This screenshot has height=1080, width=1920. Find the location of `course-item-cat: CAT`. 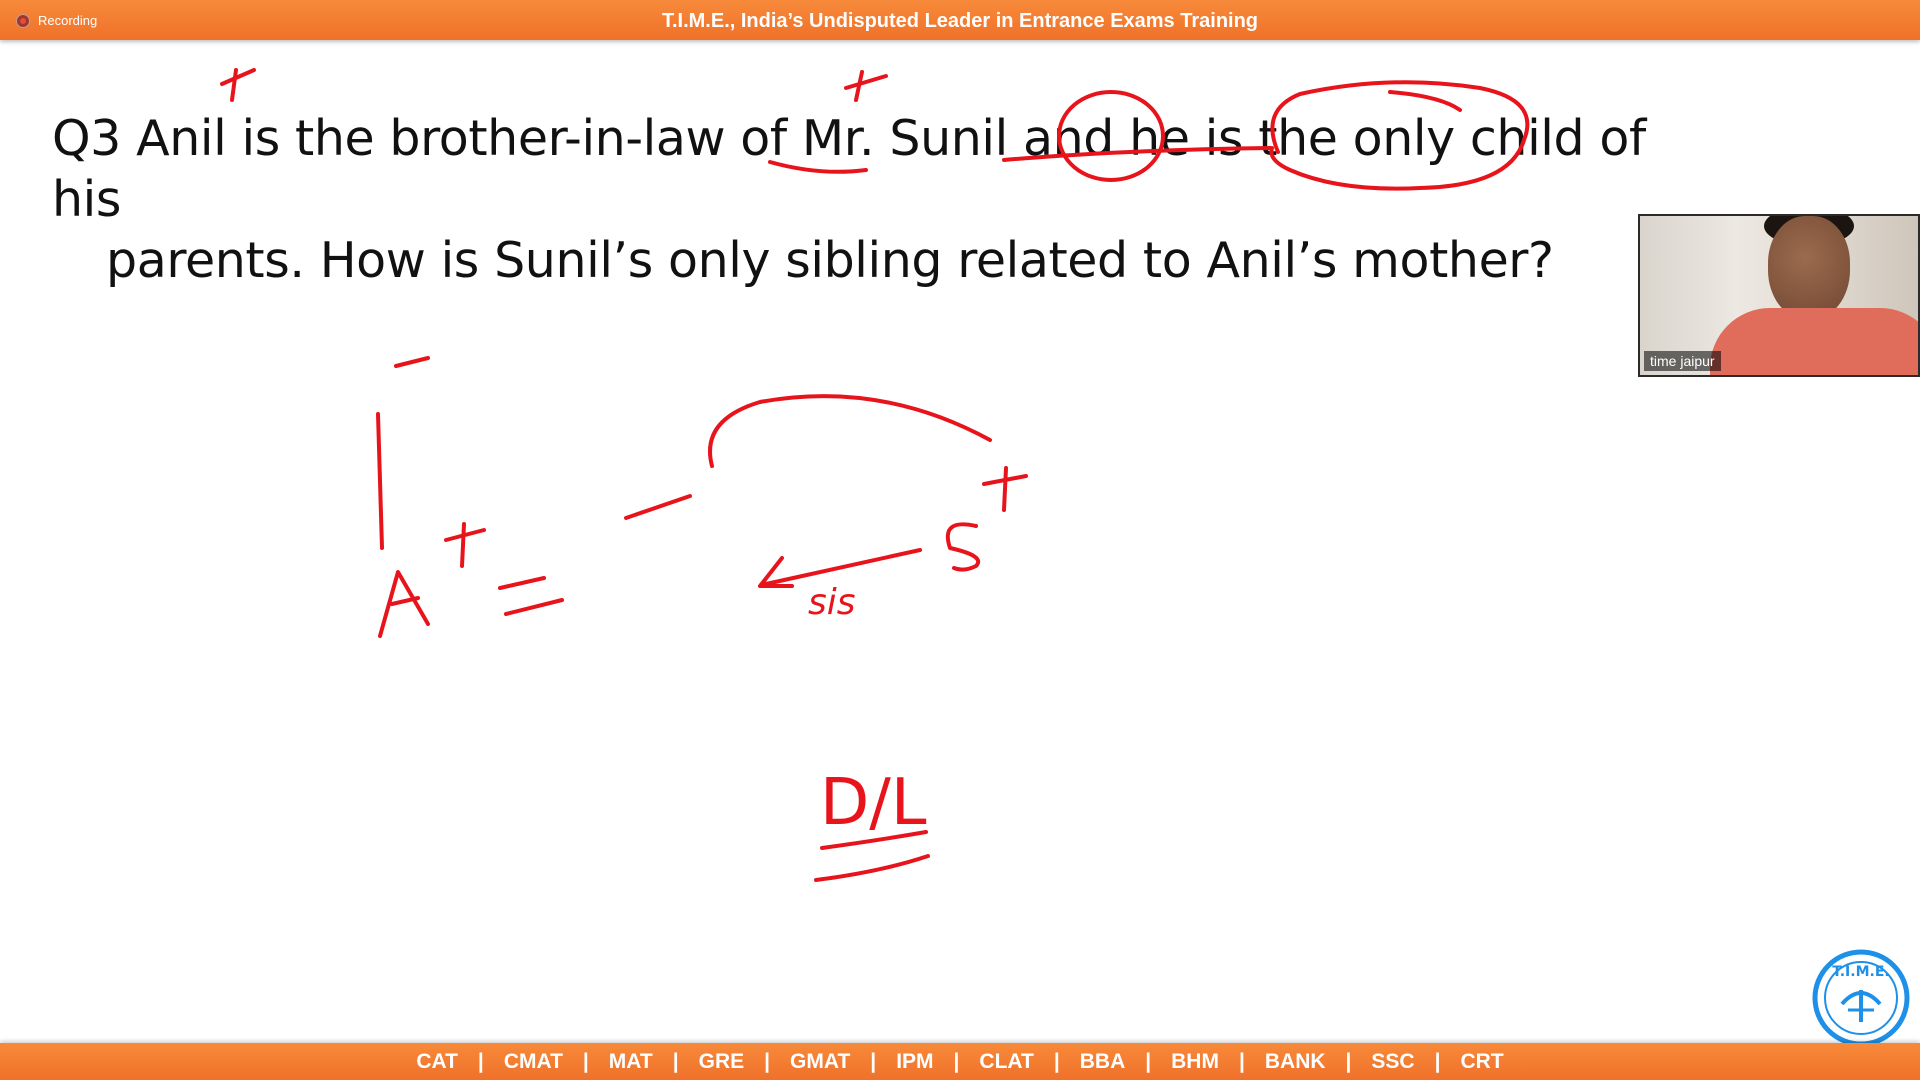

course-item-cat: CAT is located at coordinates (437, 1061).